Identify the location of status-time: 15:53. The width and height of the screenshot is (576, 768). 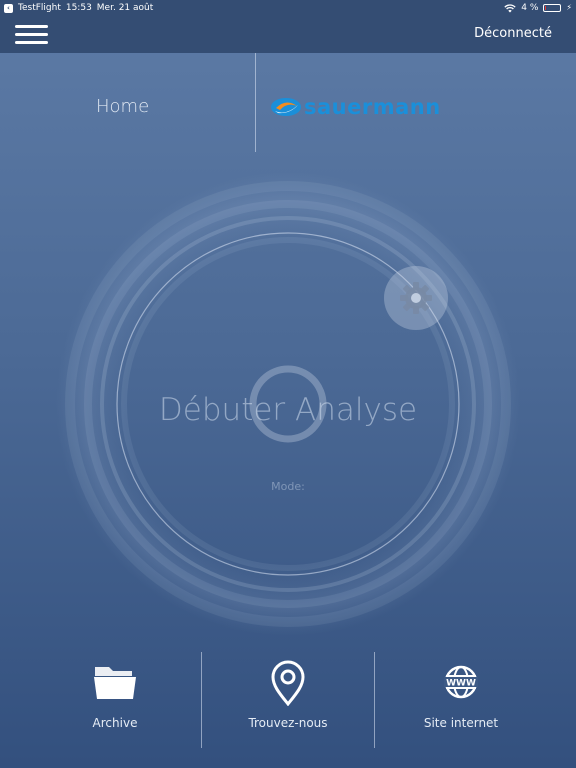
(78, 8).